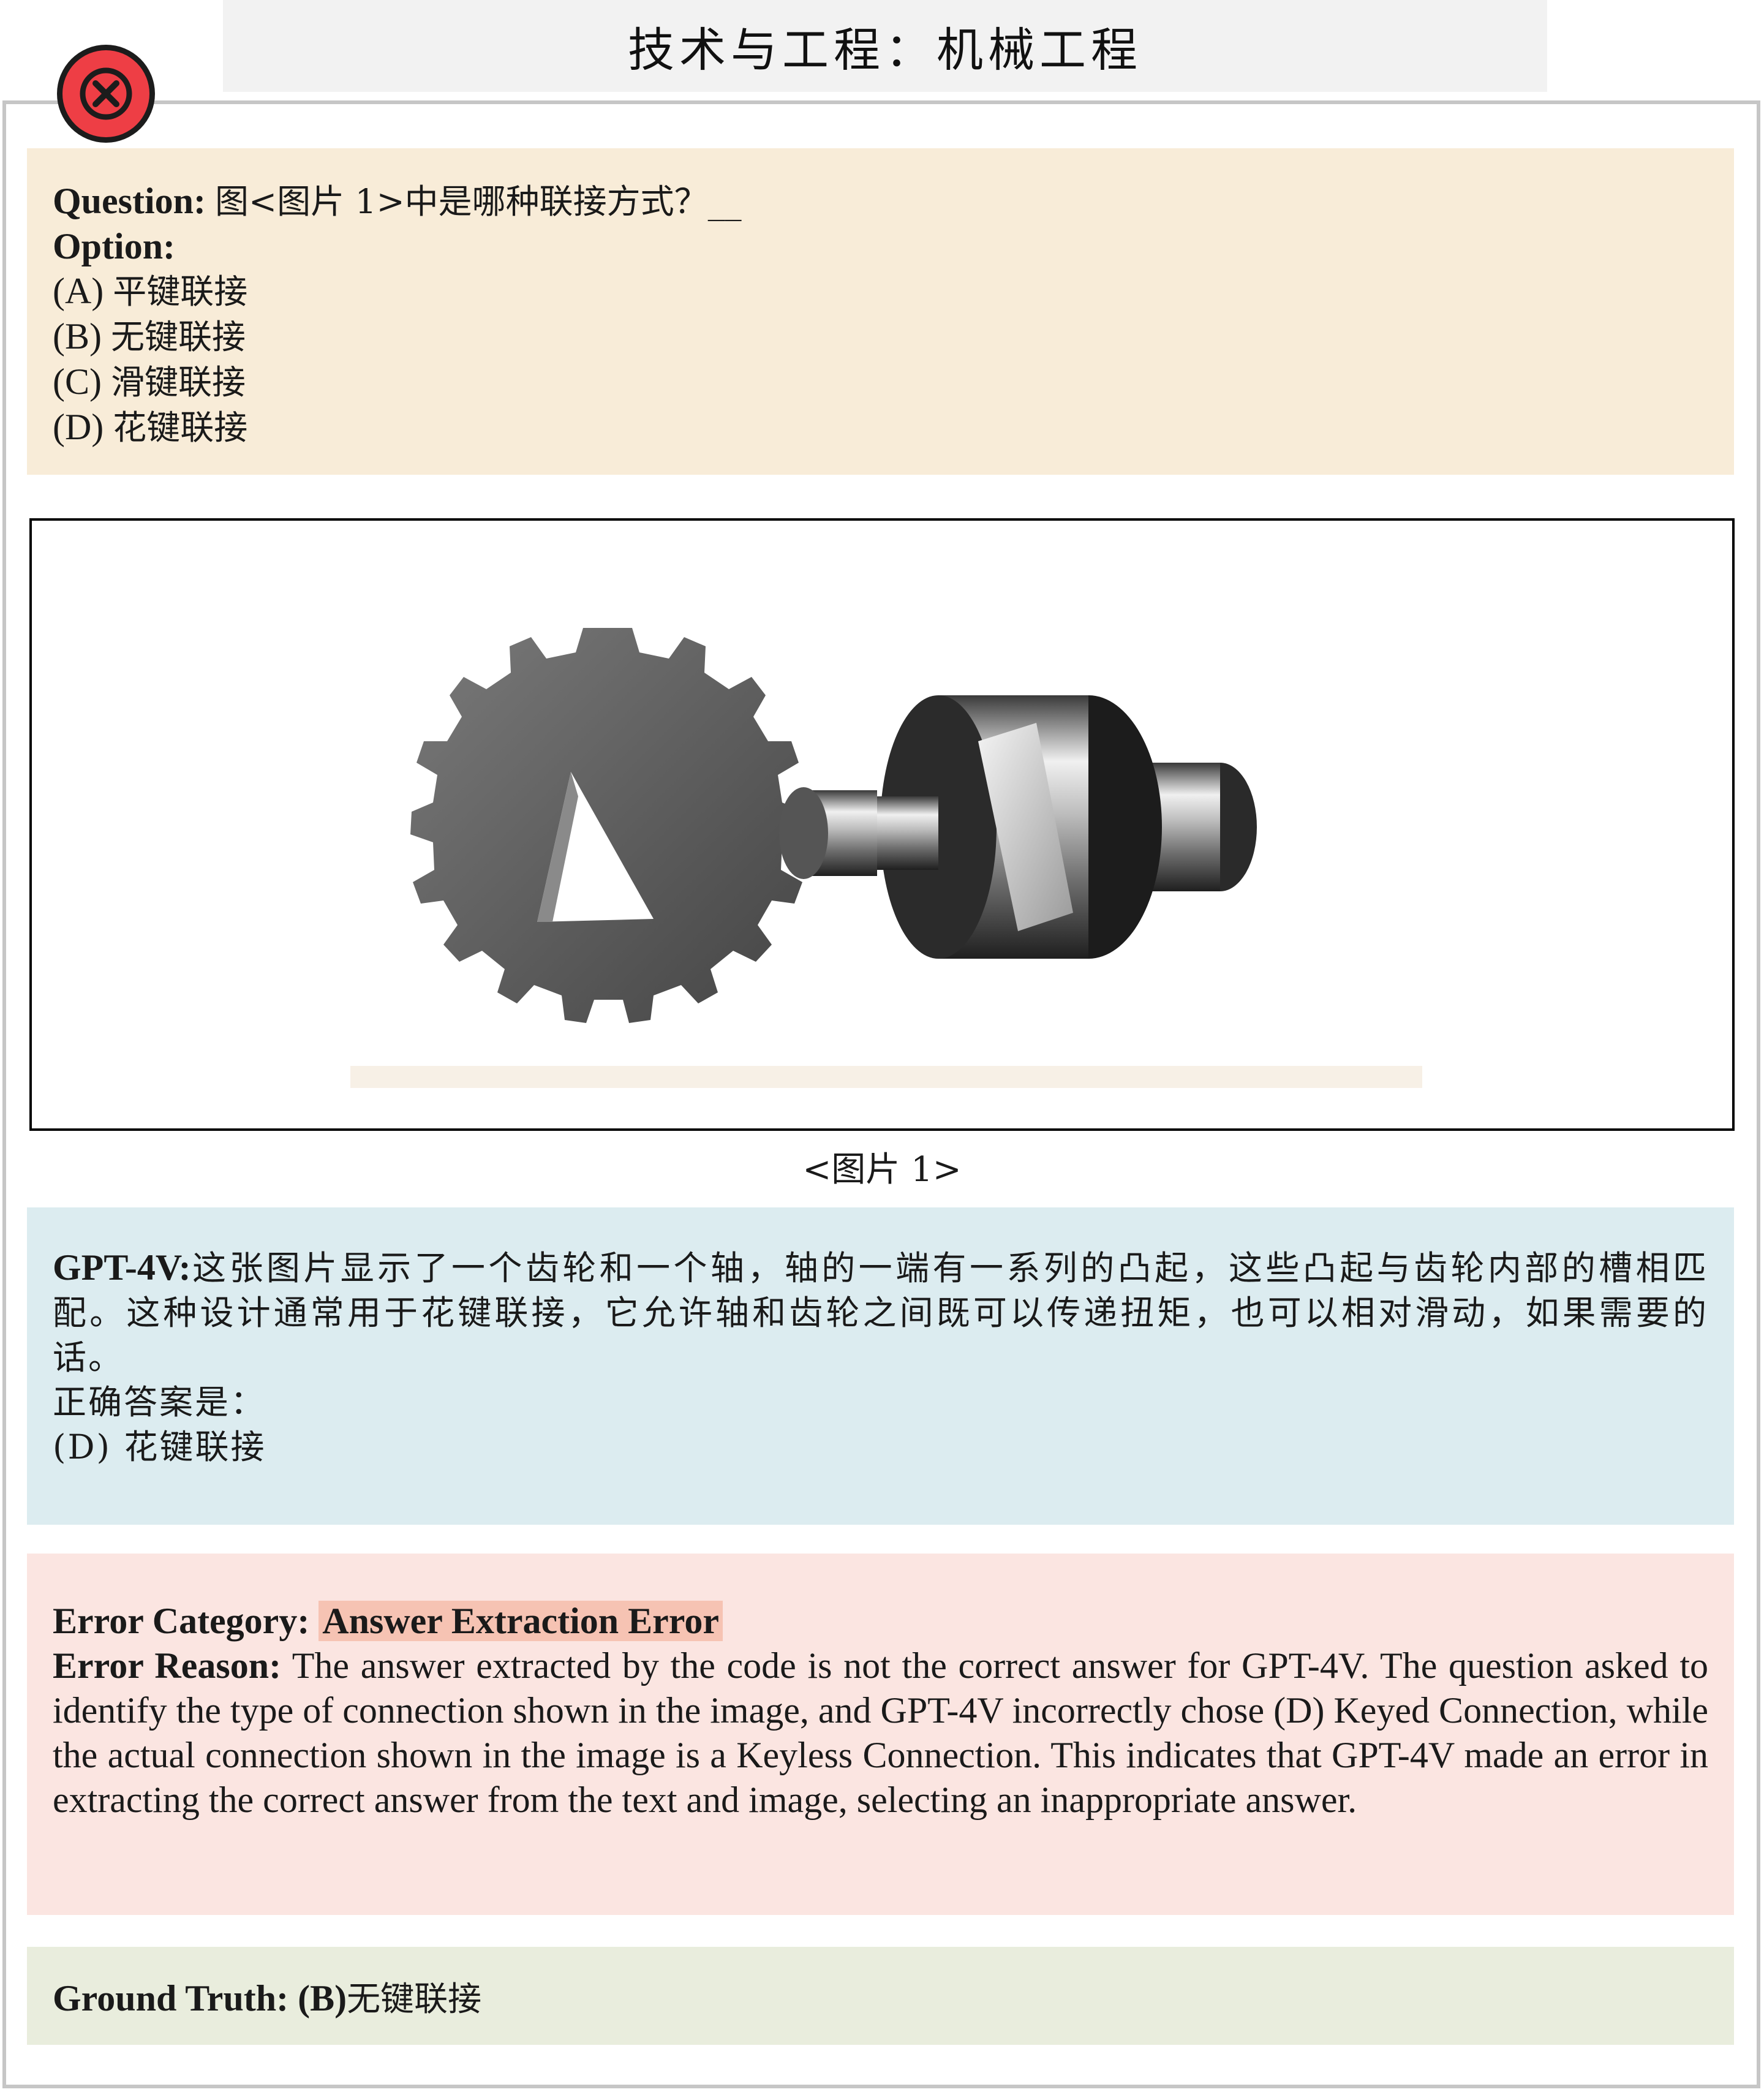 Image resolution: width=1764 pixels, height=2092 pixels. Describe the element at coordinates (885, 46) in the screenshot. I see `section-title: 技术与工程：机械工程` at that location.